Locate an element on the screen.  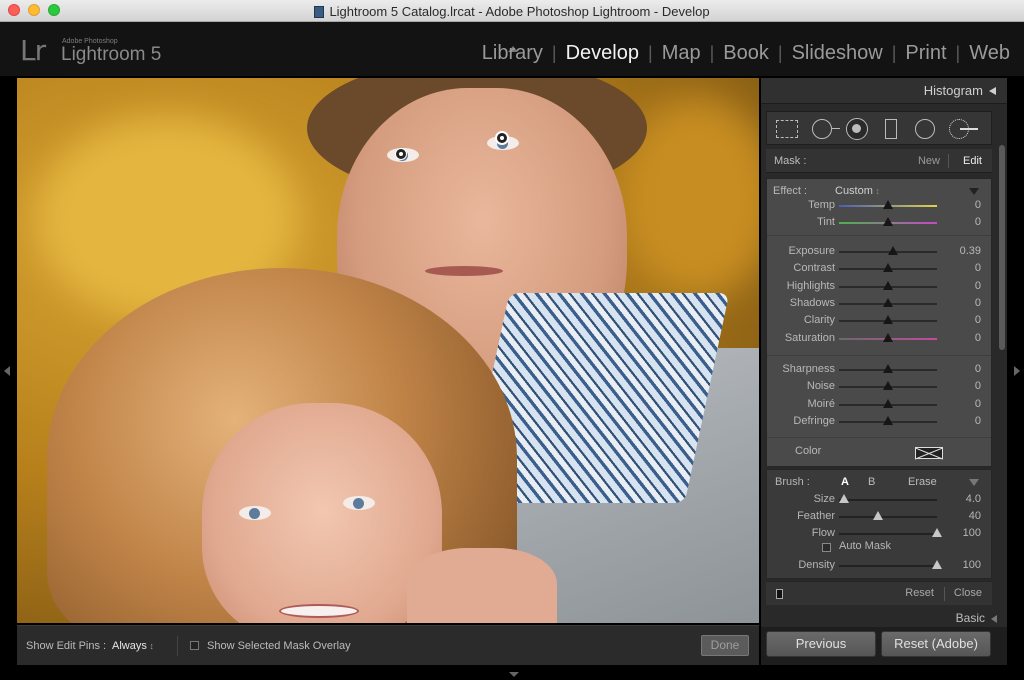
mask-overlay-checkbox is located at coordinates (194, 645).